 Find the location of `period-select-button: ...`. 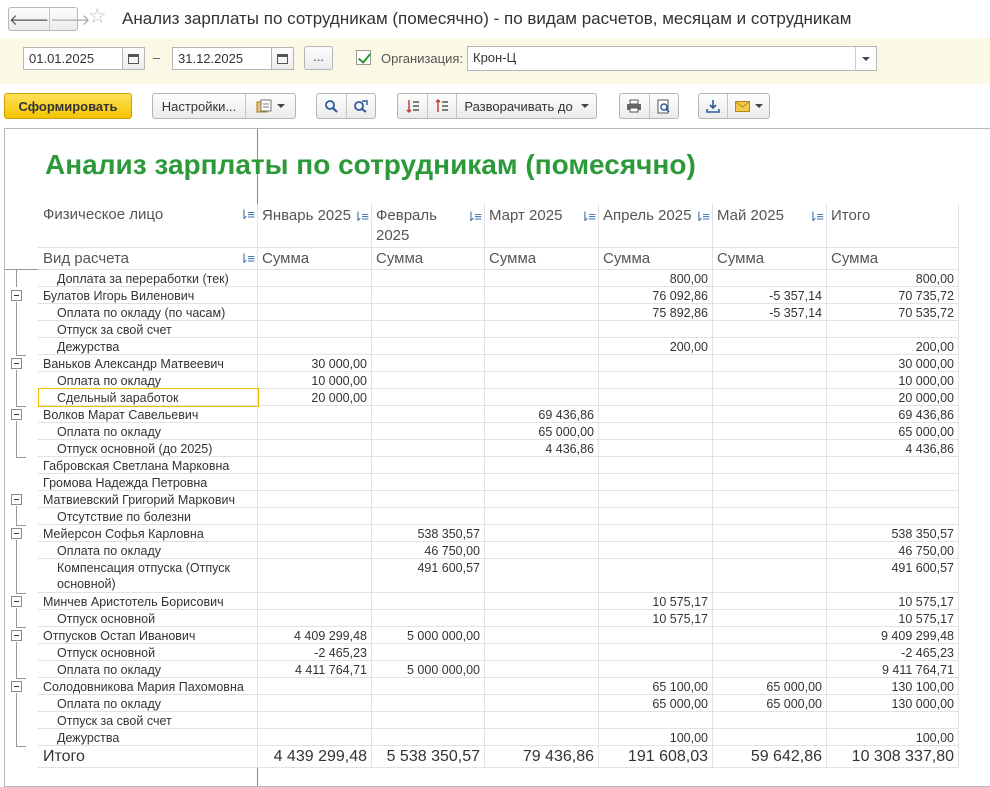

period-select-button: ... is located at coordinates (318, 58).